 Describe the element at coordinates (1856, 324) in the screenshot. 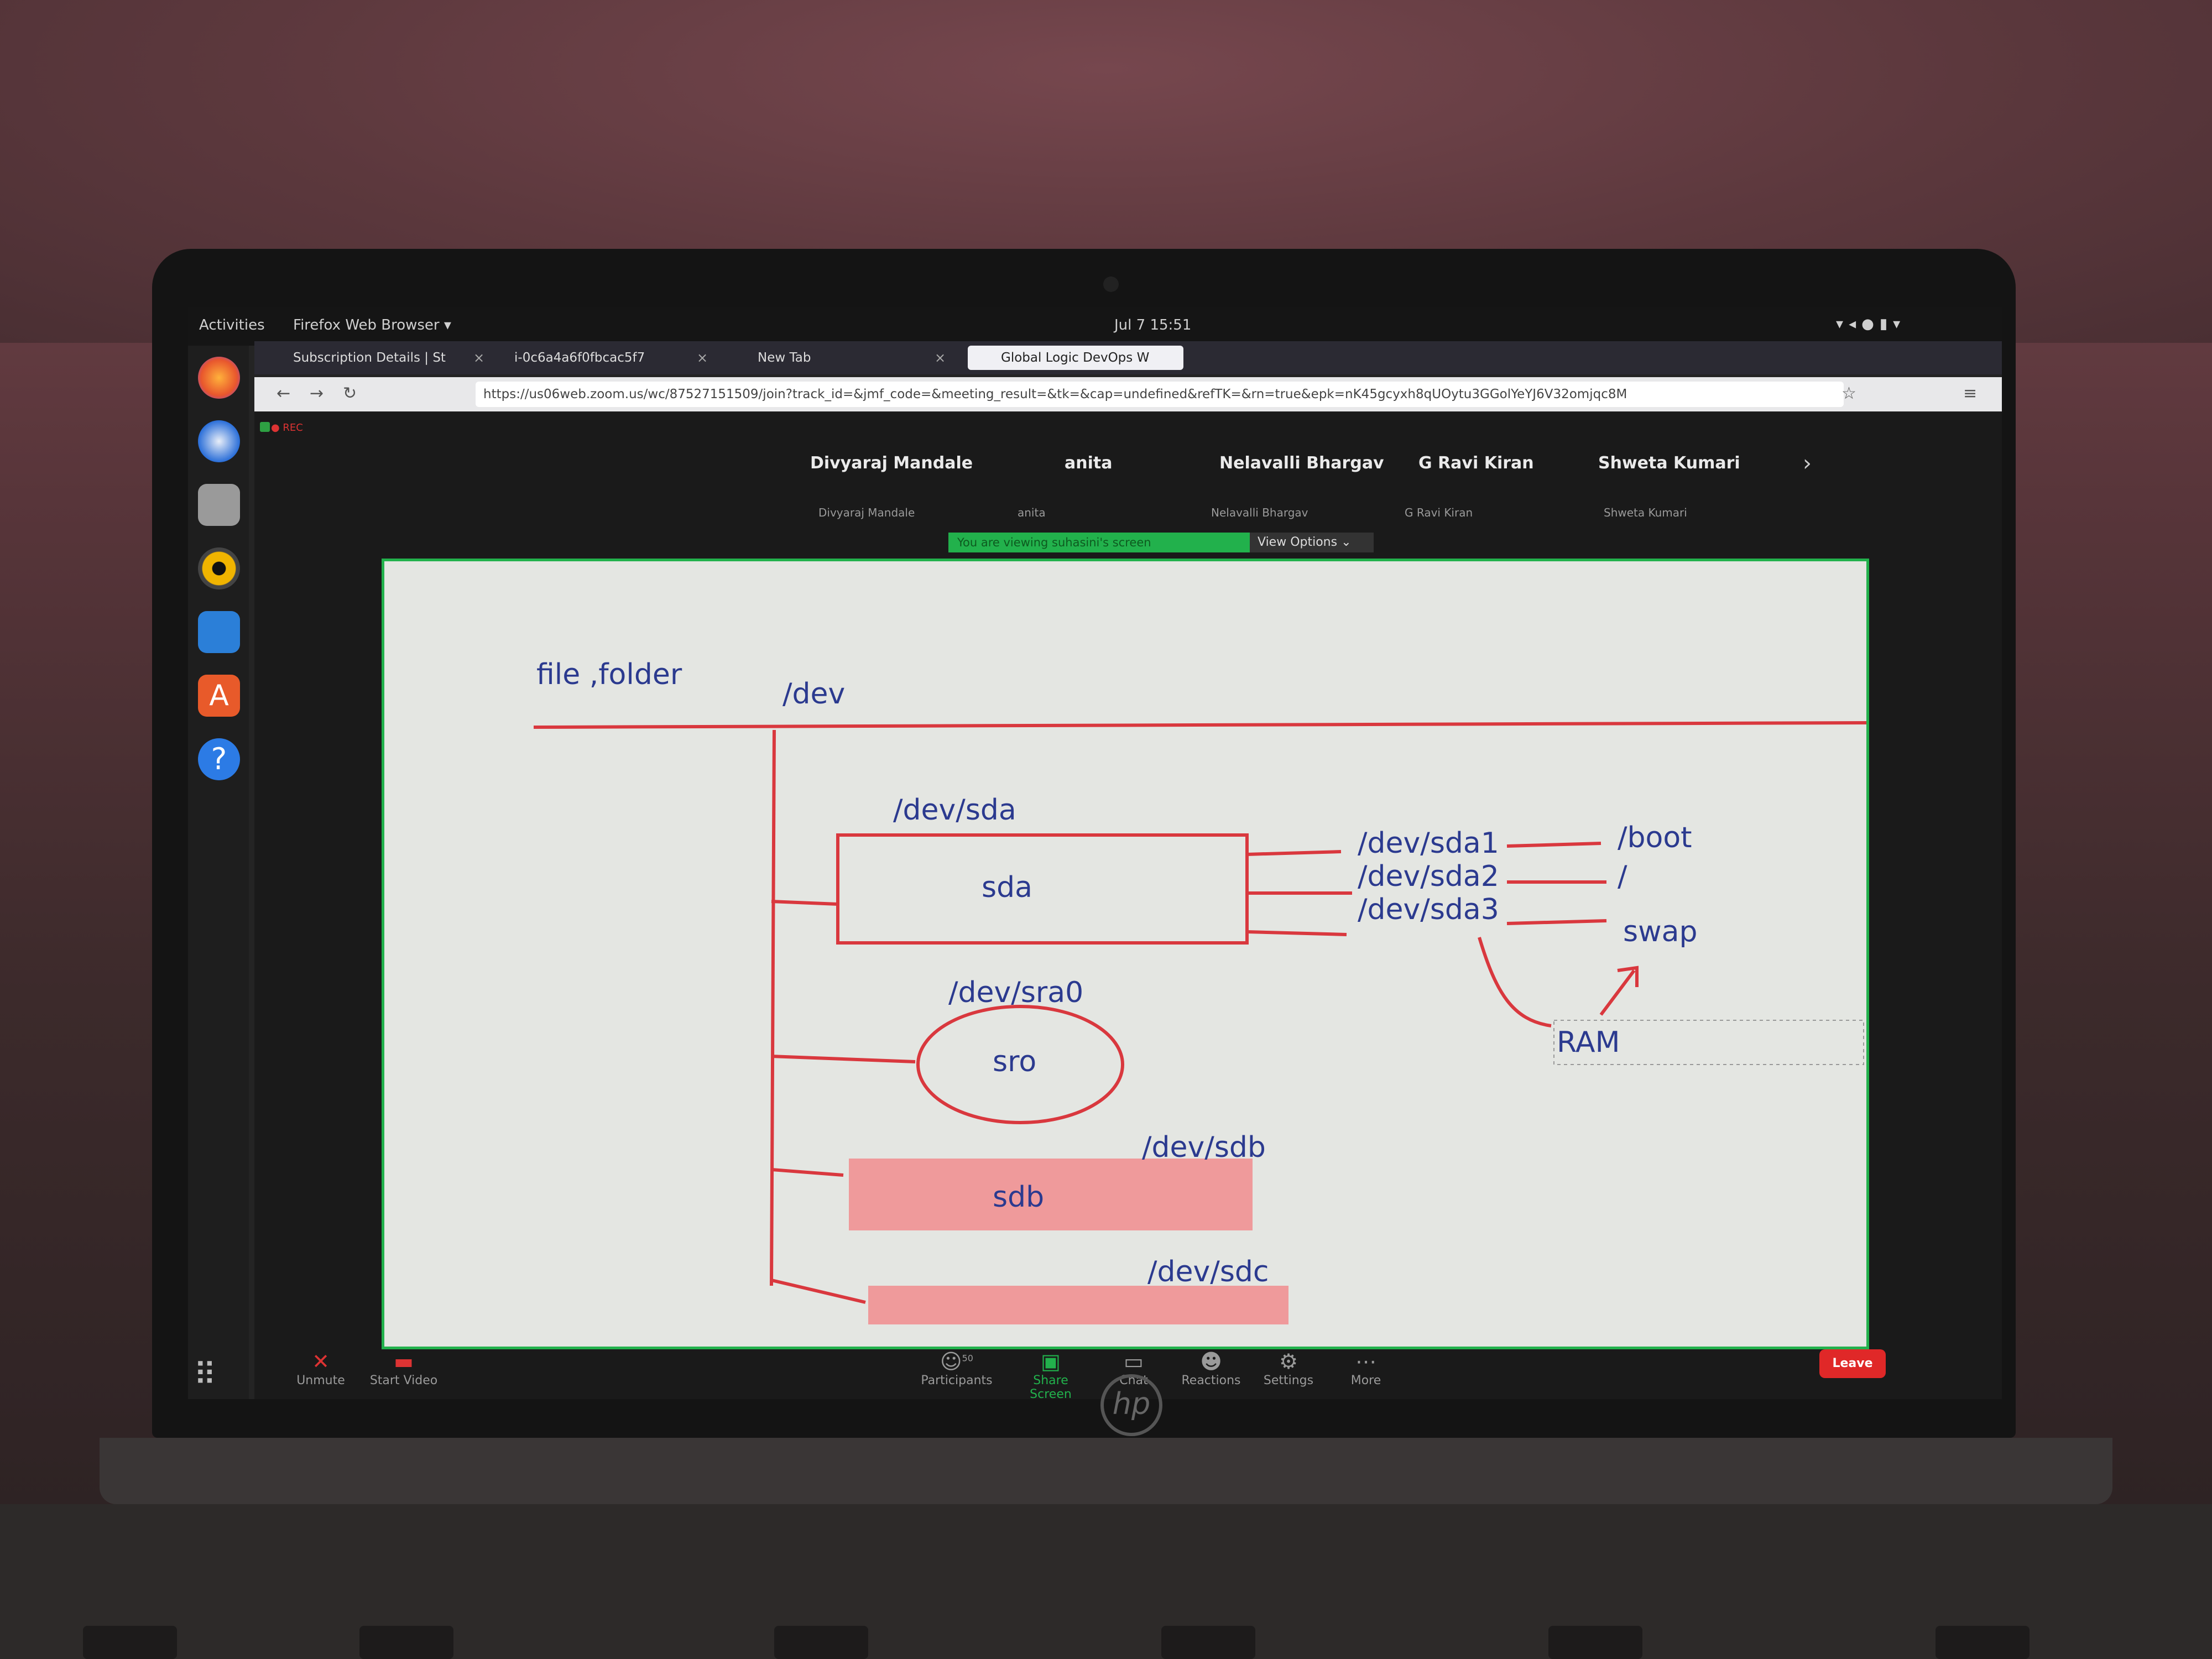

I see `volume-icon: ◂` at that location.